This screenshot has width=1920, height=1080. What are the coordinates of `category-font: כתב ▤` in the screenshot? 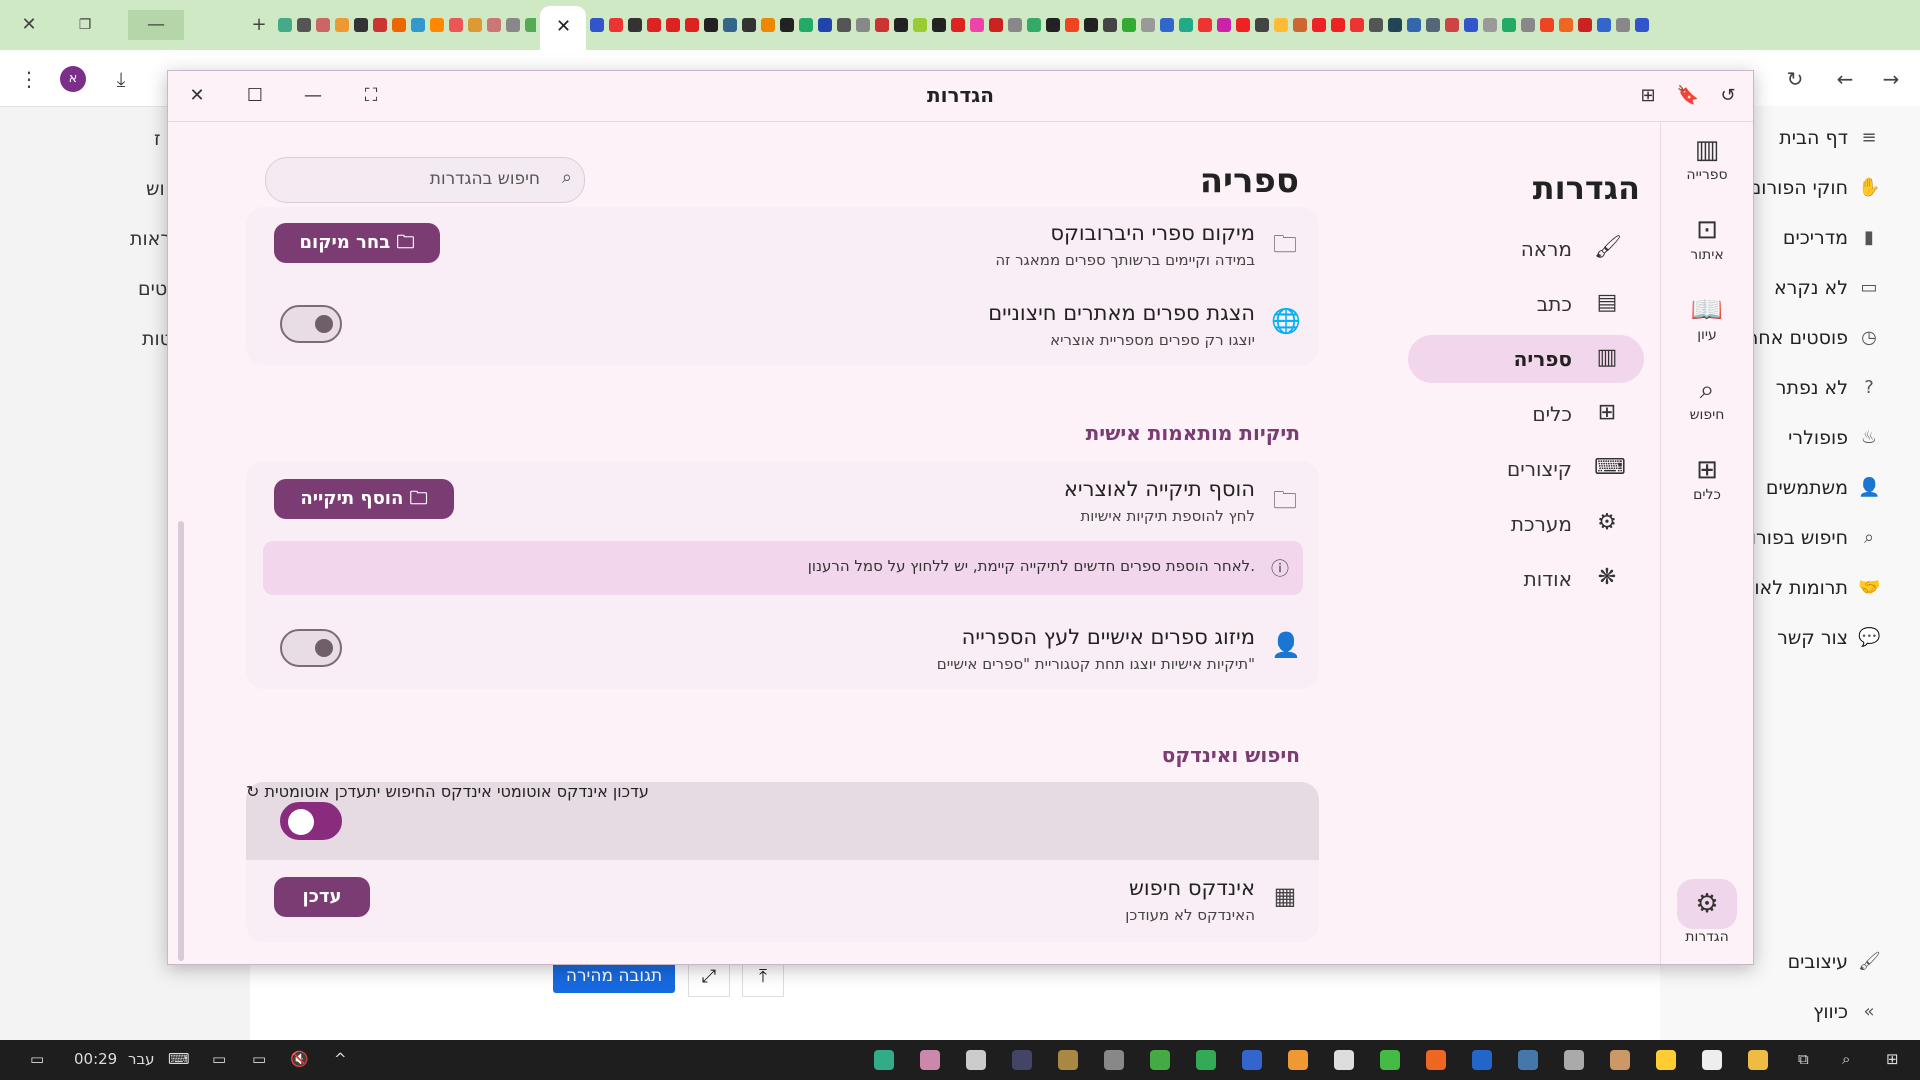 It's located at (1526, 304).